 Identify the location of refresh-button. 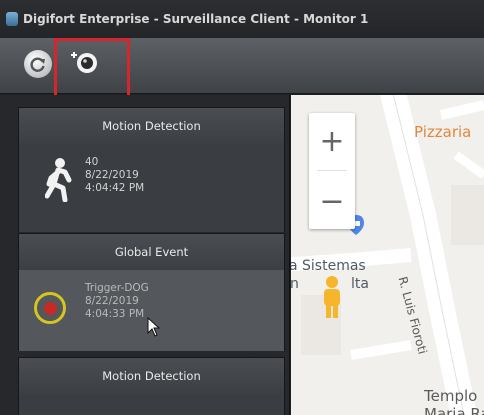
(38, 64).